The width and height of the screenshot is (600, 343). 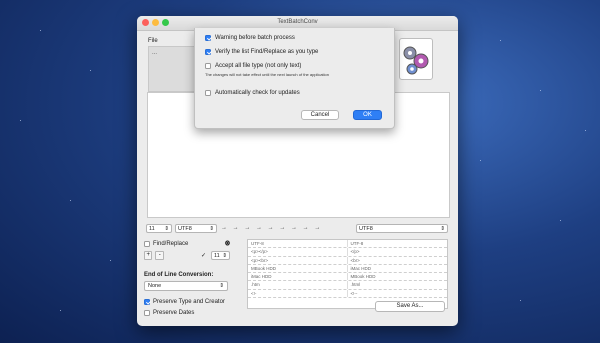 What do you see at coordinates (402, 228) in the screenshot?
I see `target-encoding-select: UTF8 ⇕` at bounding box center [402, 228].